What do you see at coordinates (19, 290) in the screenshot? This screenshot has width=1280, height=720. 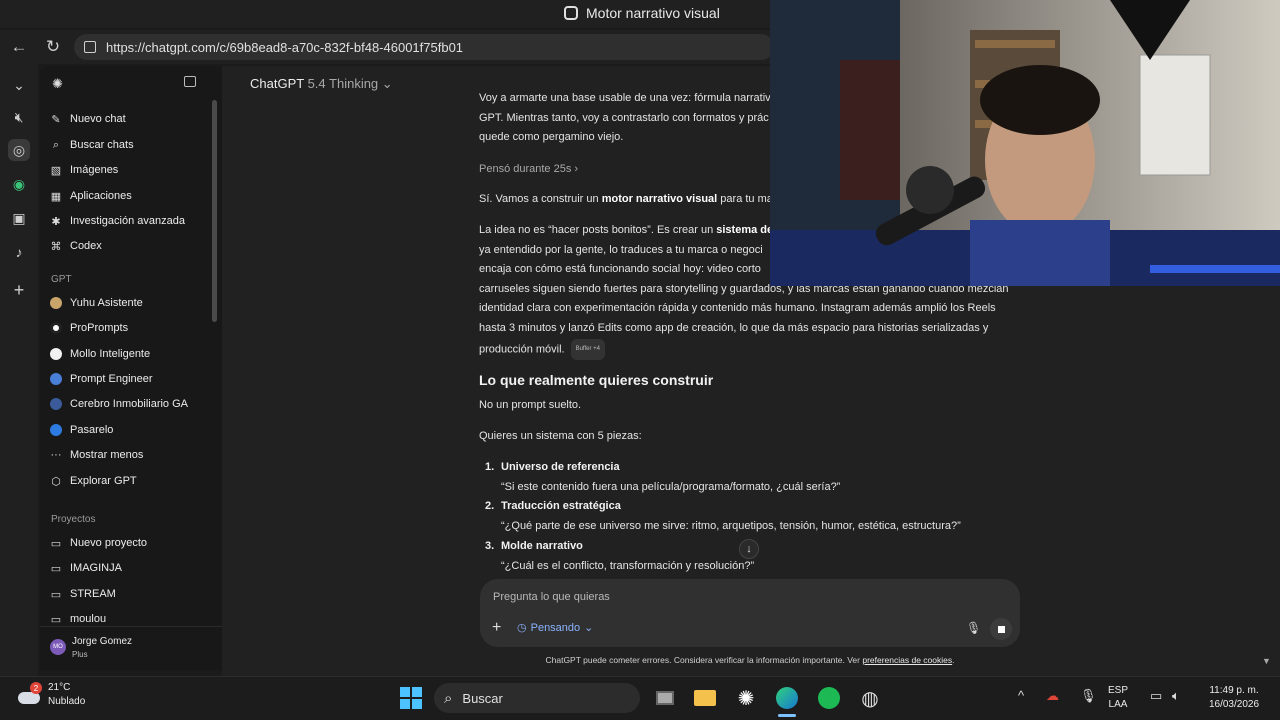 I see `add-icon: +` at bounding box center [19, 290].